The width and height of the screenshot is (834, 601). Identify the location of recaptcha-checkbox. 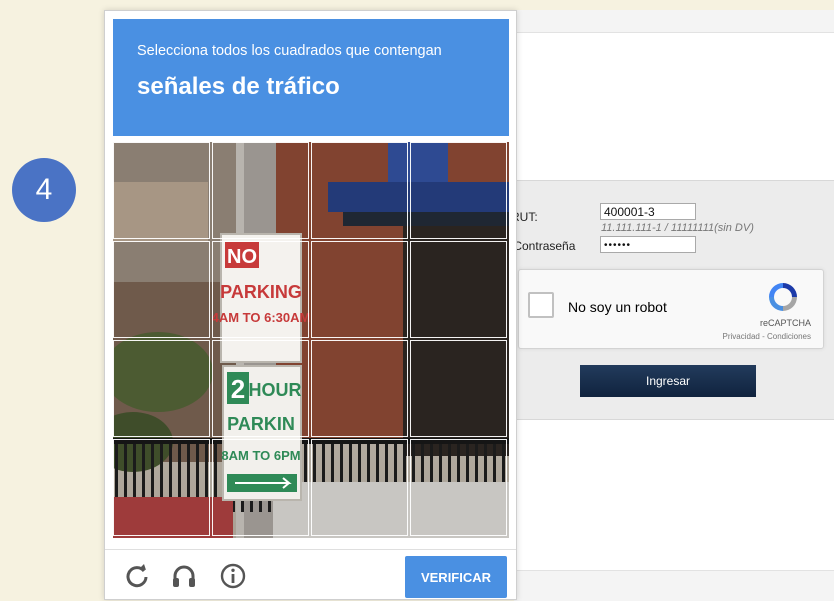
(541, 305).